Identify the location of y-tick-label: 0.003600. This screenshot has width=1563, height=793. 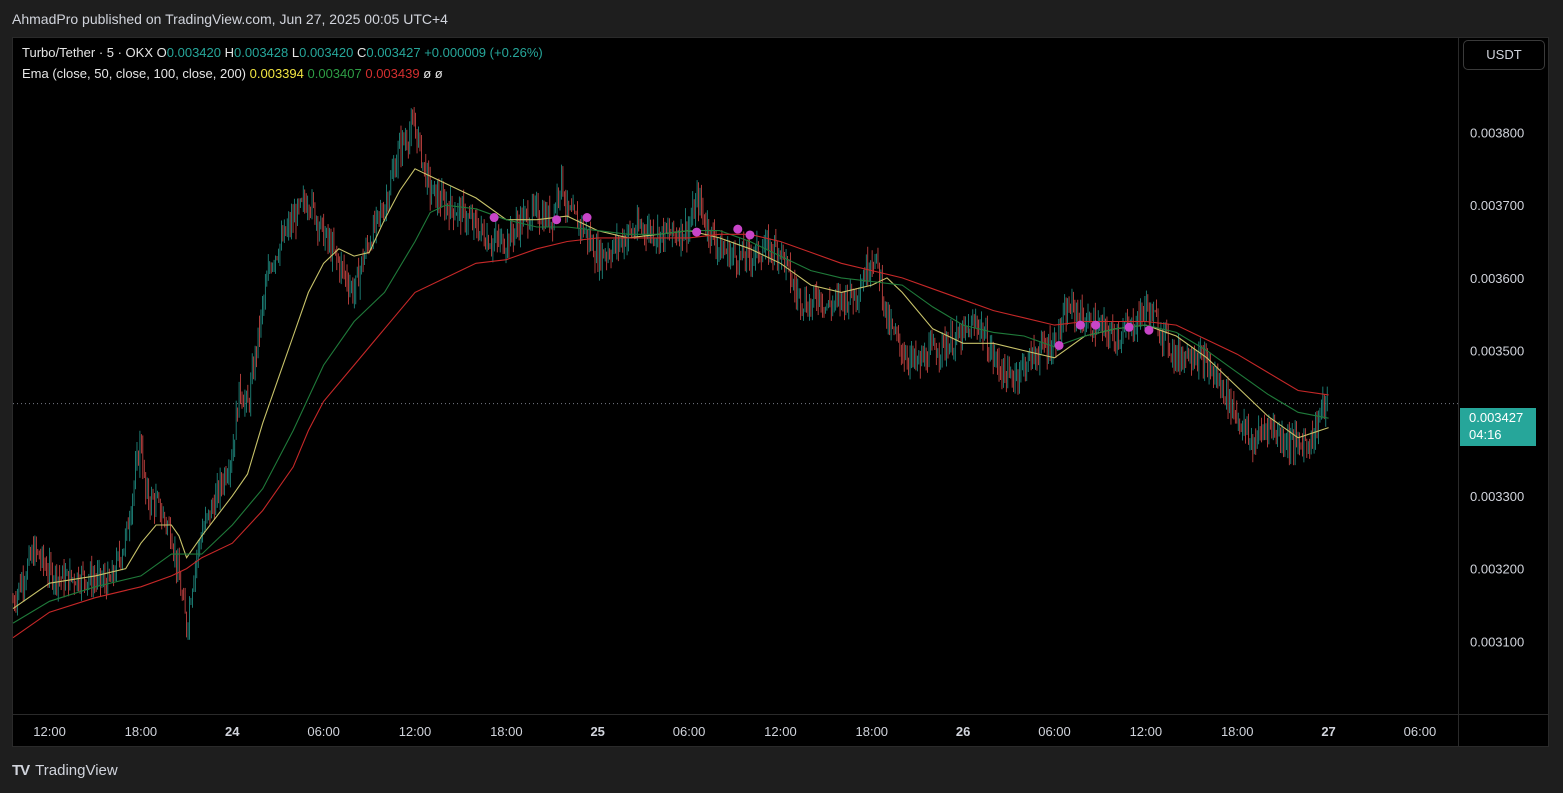
(1497, 278).